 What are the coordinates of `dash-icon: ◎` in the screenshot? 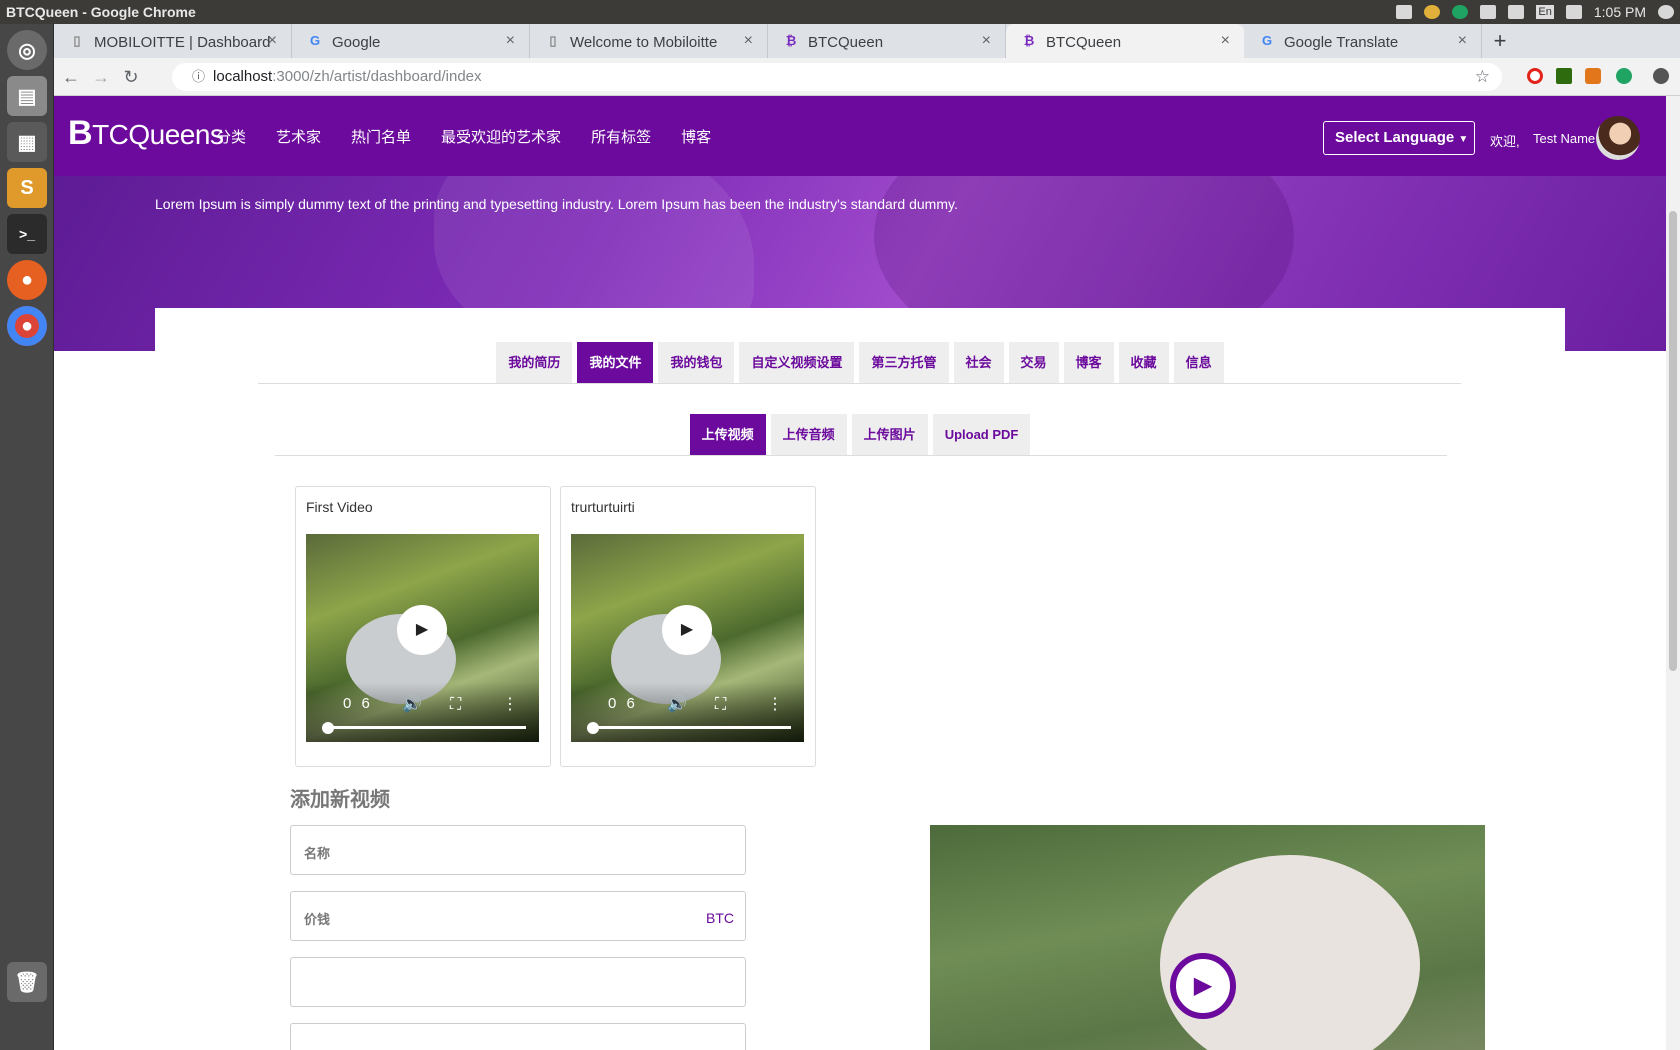 It's located at (27, 50).